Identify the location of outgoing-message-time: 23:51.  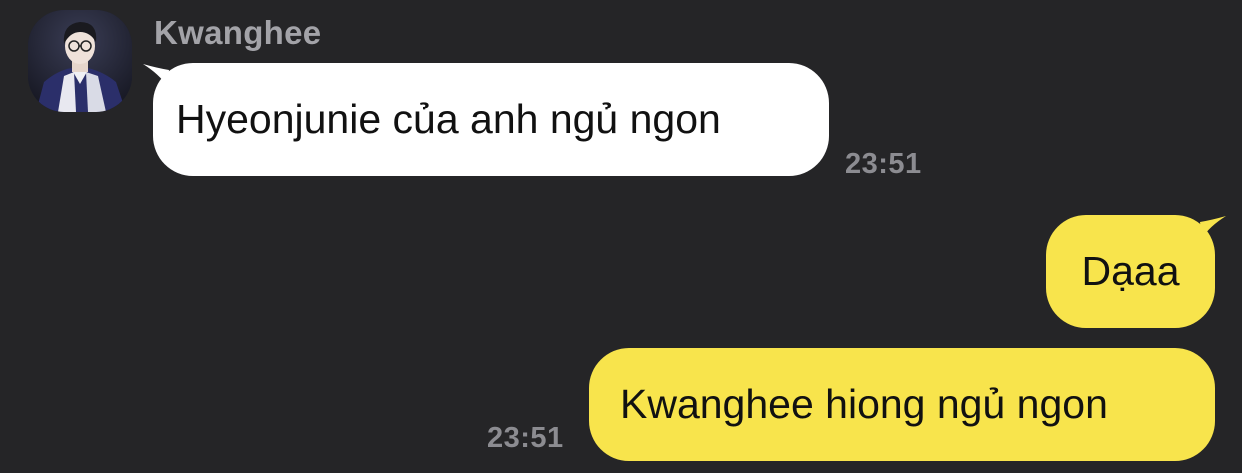
(525, 438).